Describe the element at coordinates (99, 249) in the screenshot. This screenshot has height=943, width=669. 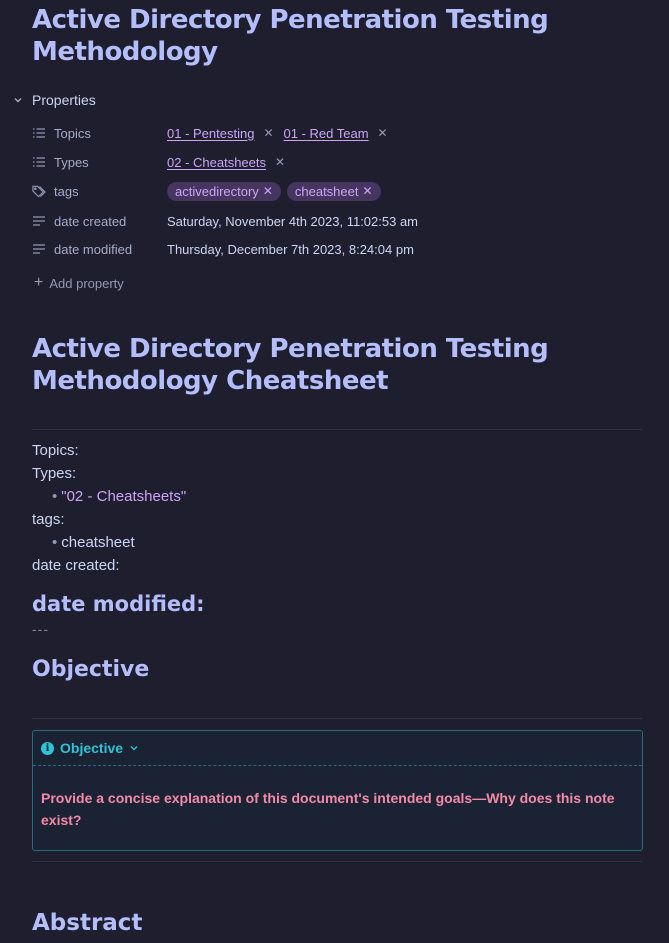
I see `property-key: date modified` at that location.